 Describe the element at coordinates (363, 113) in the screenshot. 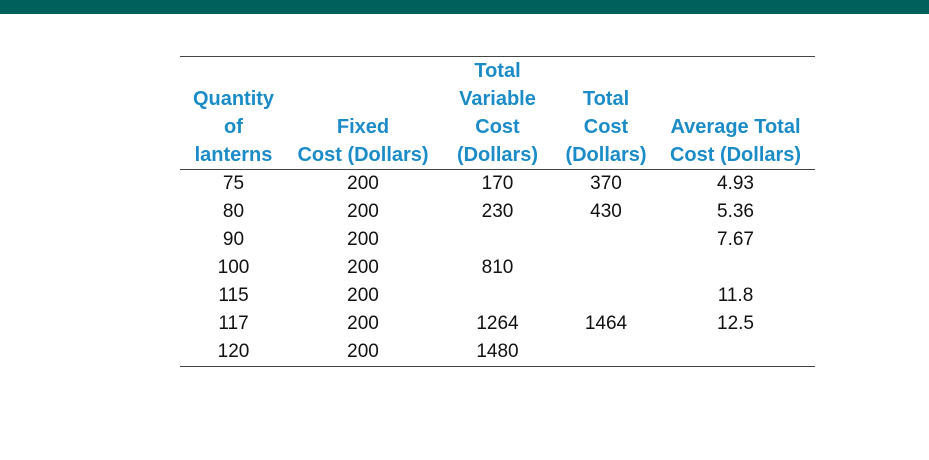

I see `header-fixed-cost: Fixed Cost (Dollars)` at that location.